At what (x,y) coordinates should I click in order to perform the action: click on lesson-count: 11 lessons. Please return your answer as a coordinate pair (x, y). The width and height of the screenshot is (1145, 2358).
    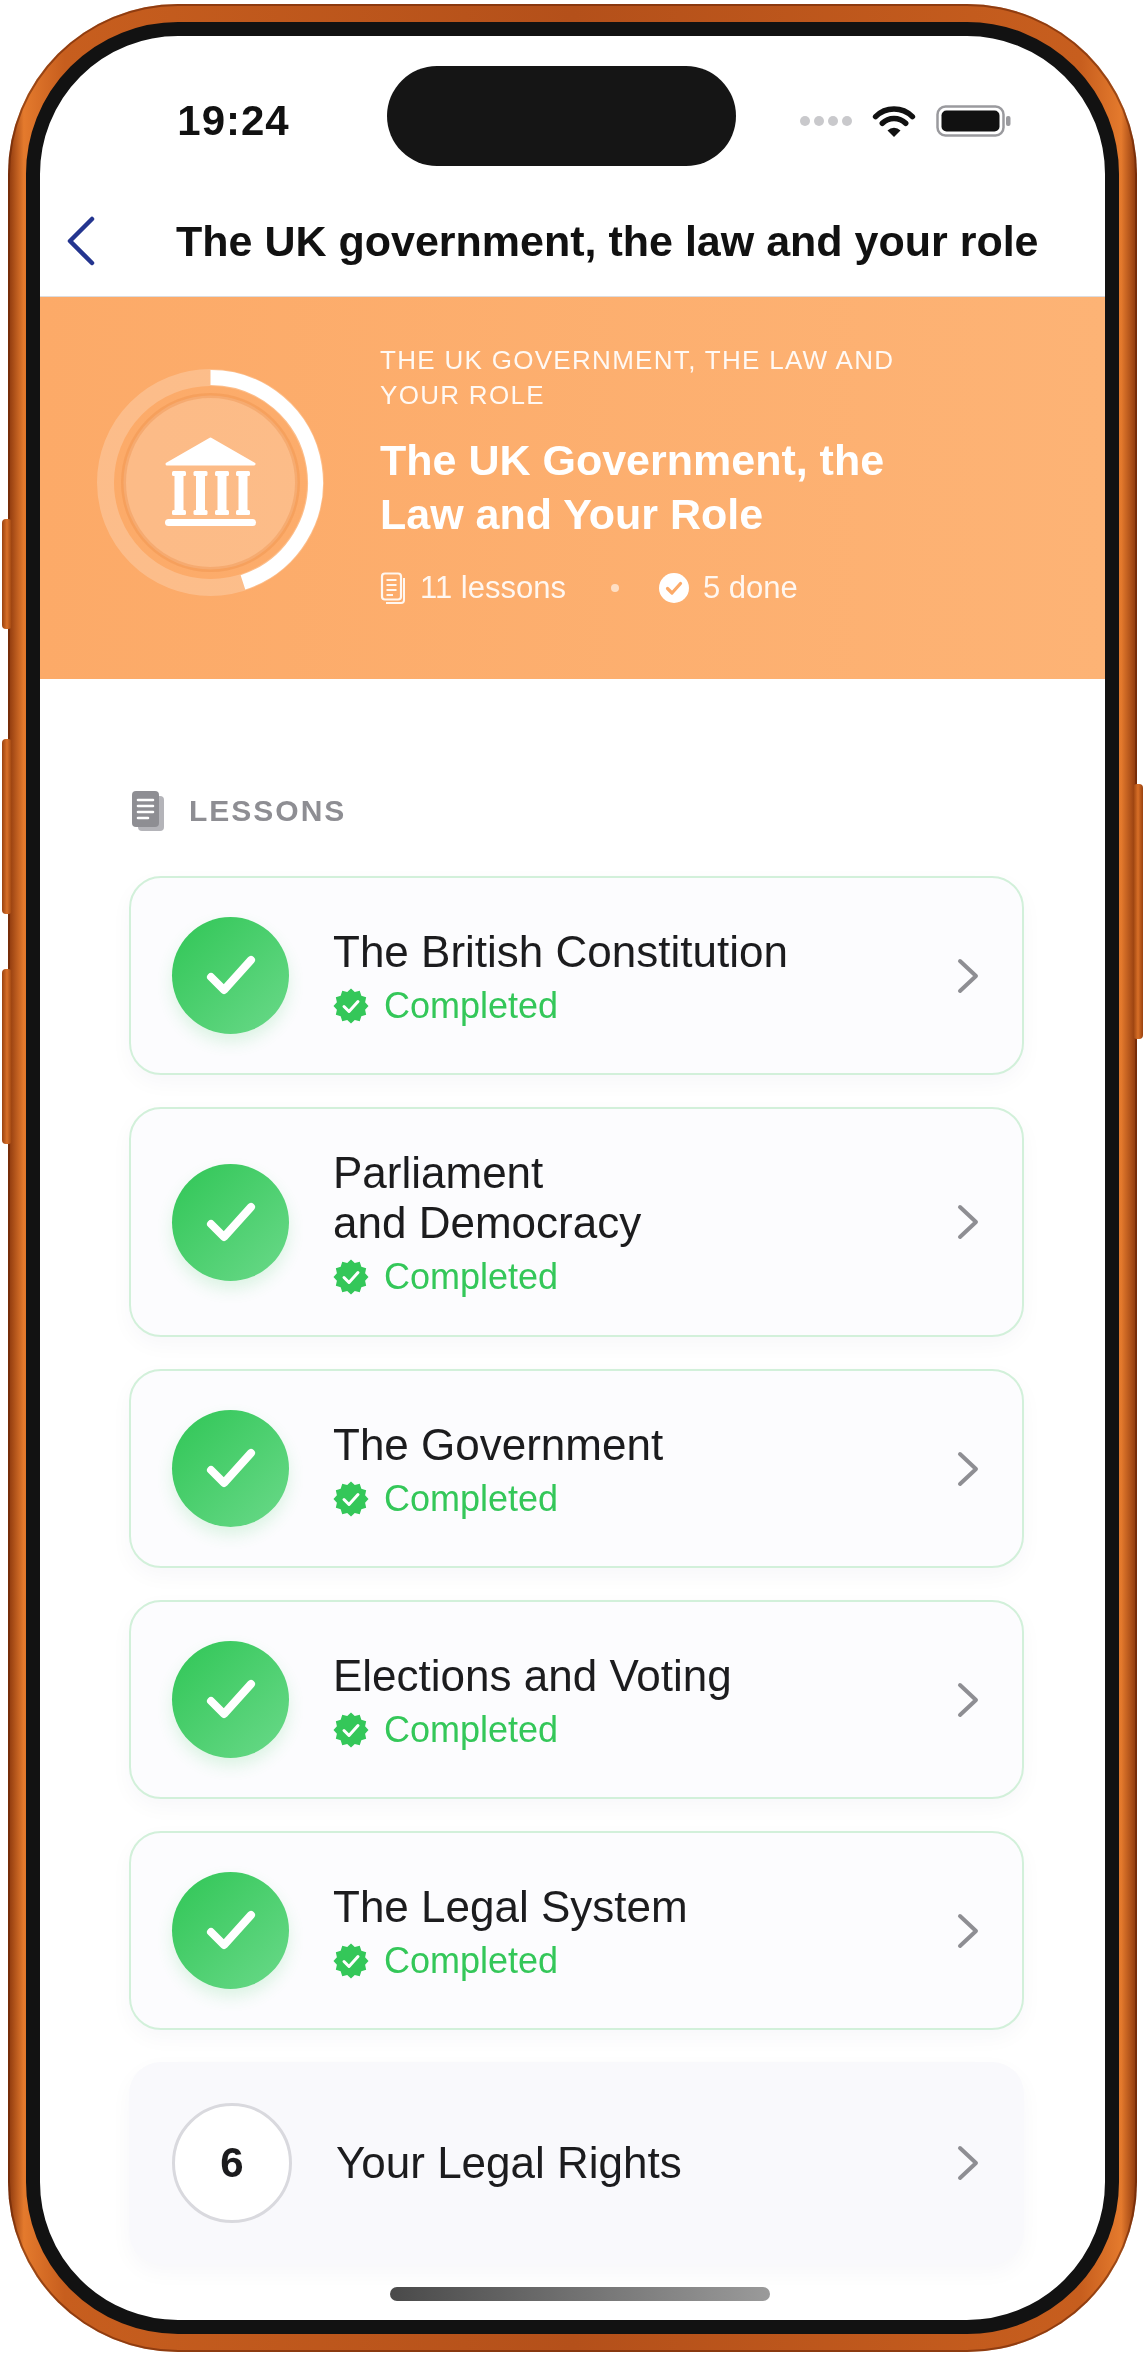
    Looking at the image, I should click on (493, 588).